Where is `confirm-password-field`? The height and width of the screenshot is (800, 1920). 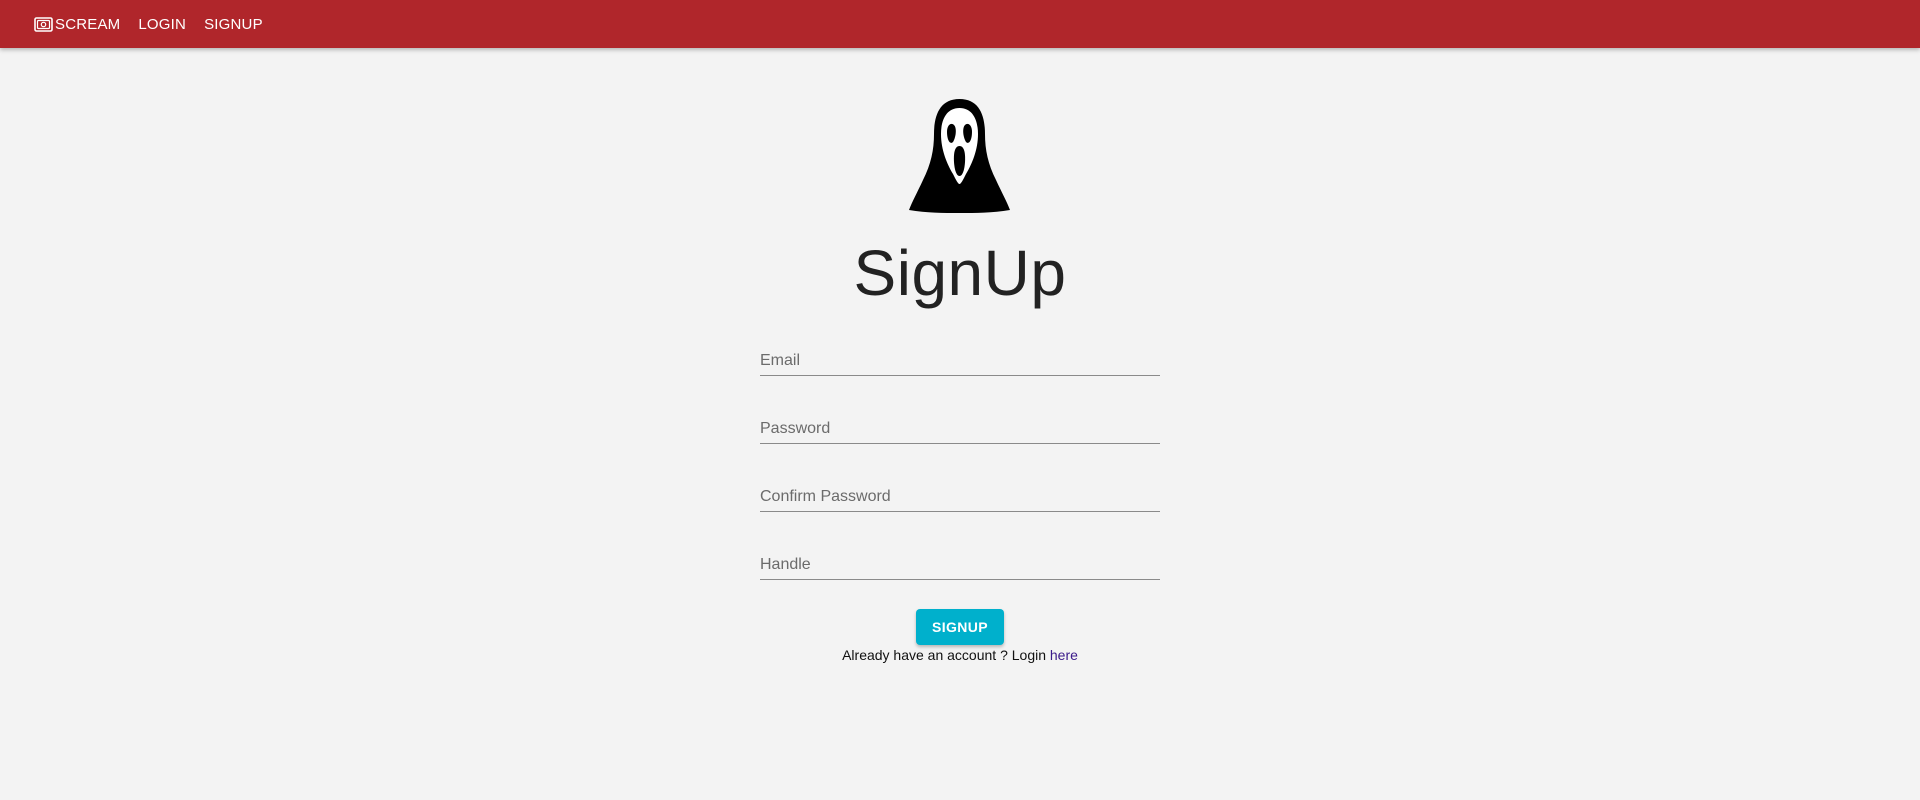
confirm-password-field is located at coordinates (960, 498).